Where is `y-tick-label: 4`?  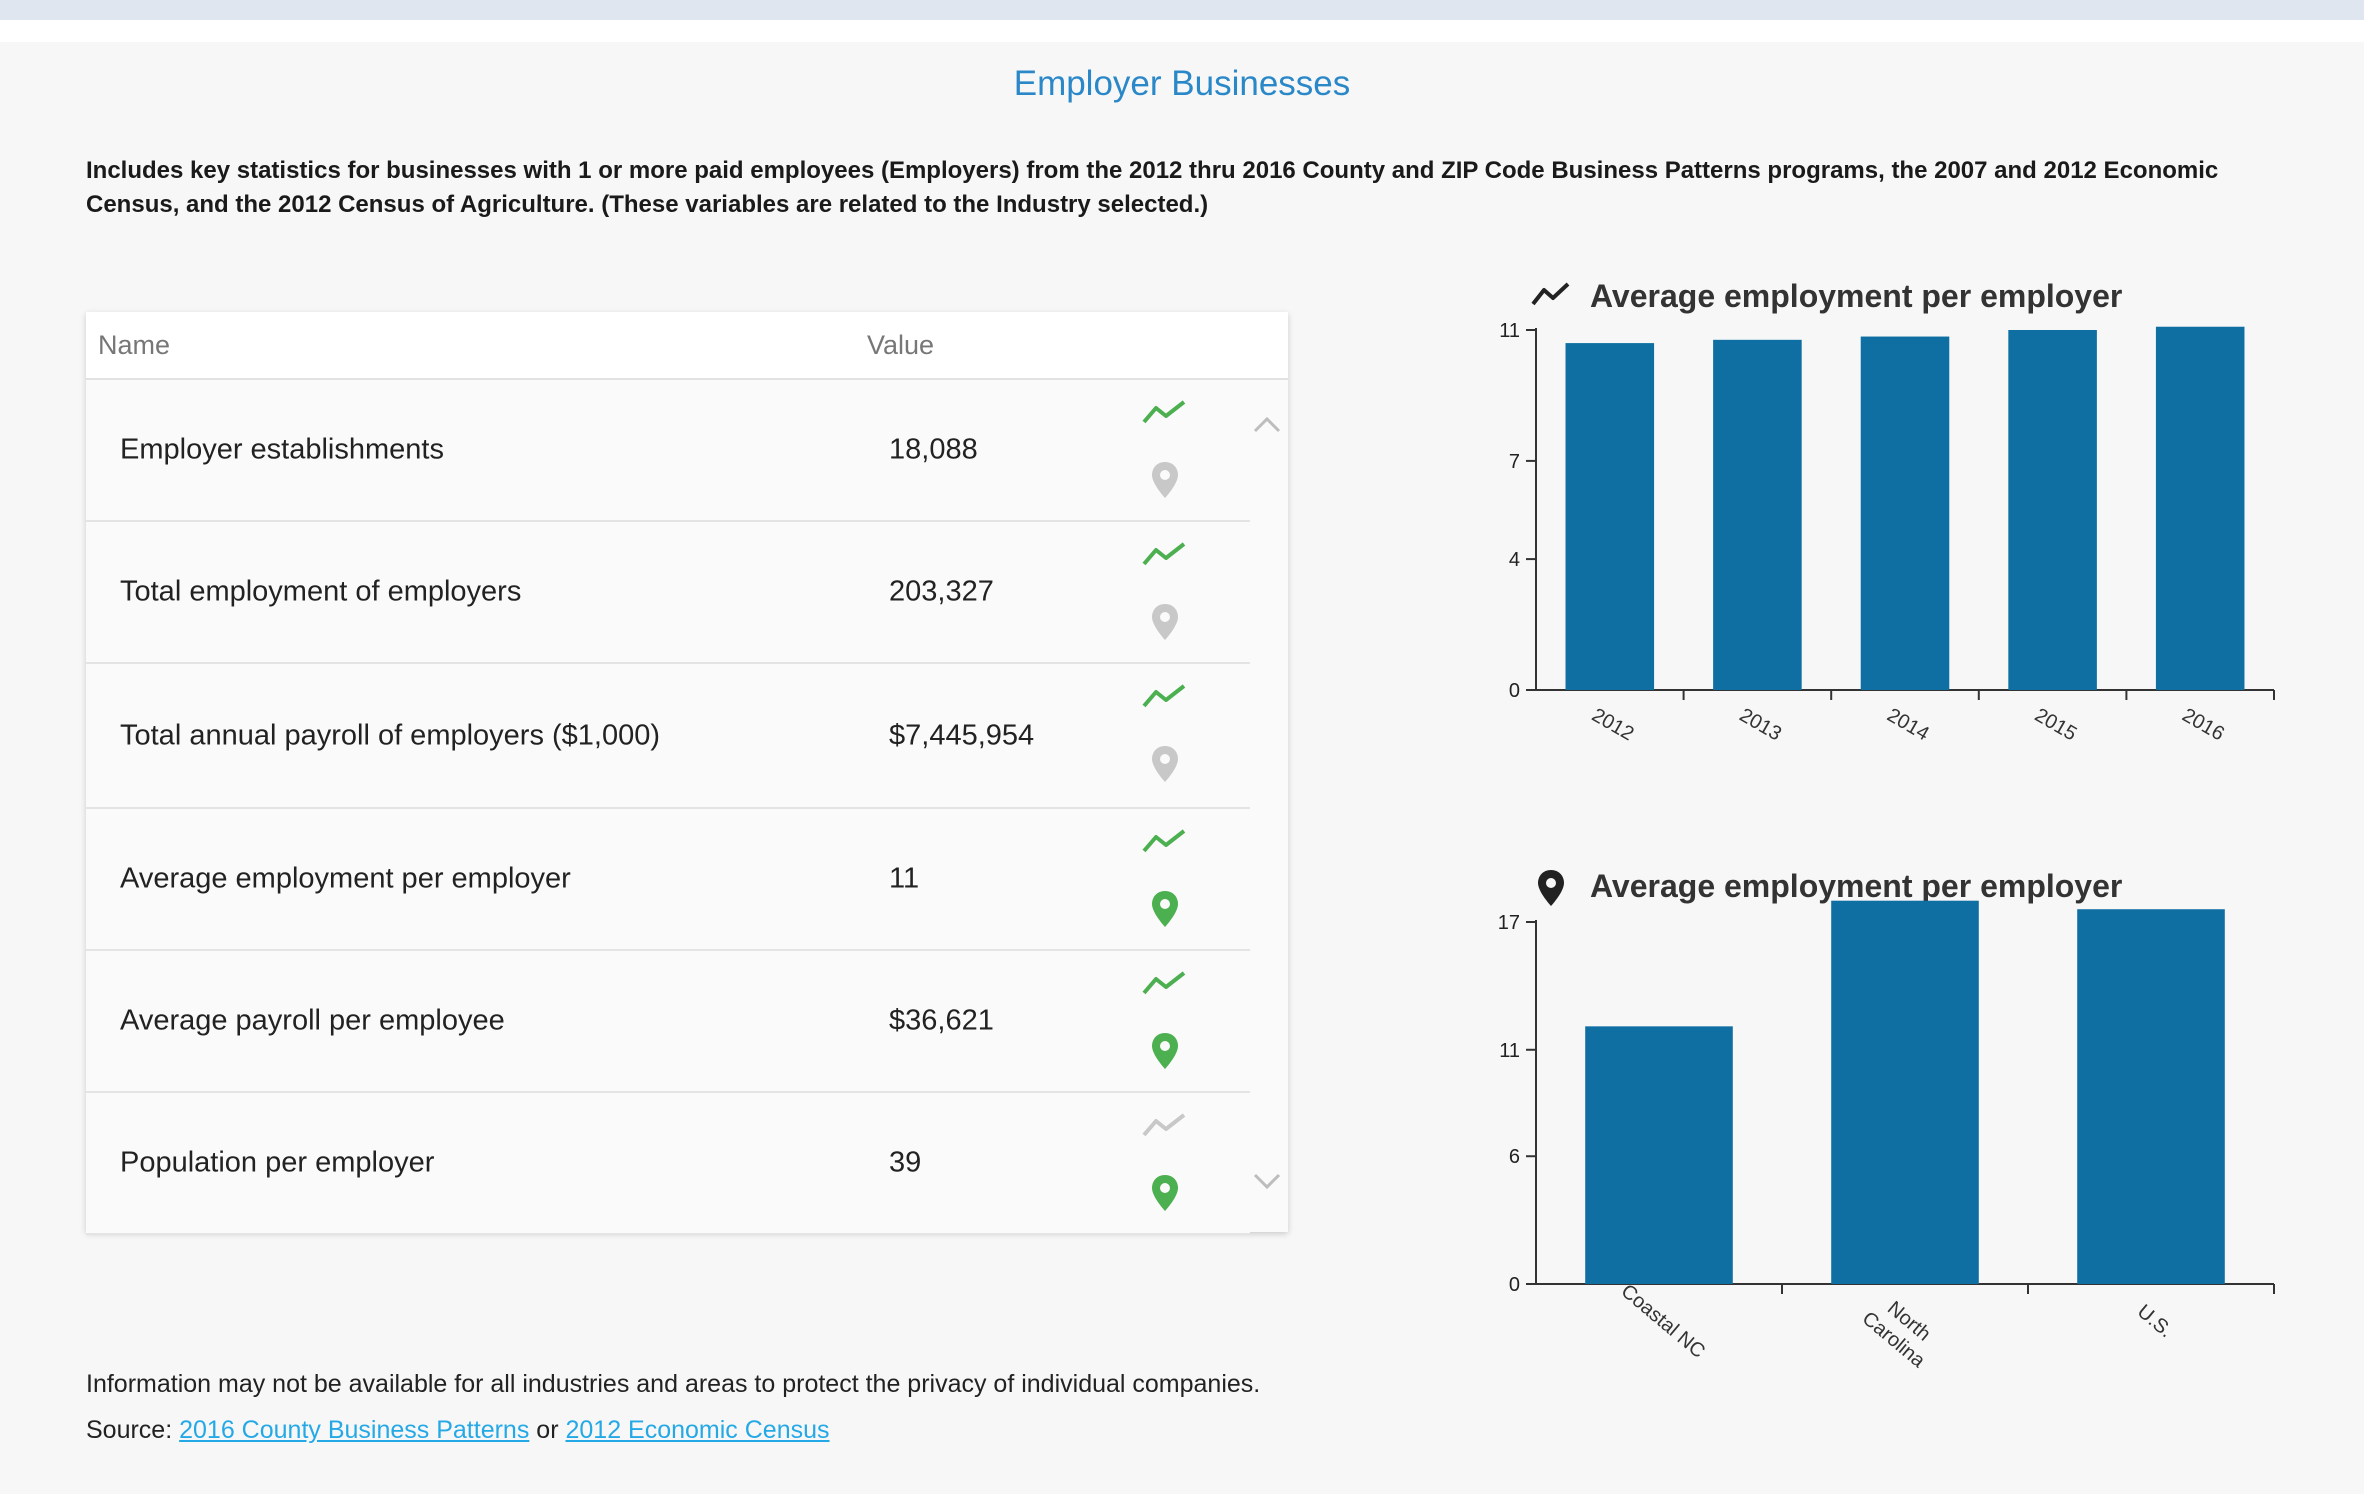 y-tick-label: 4 is located at coordinates (1514, 560).